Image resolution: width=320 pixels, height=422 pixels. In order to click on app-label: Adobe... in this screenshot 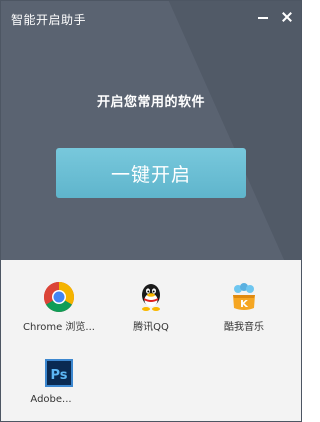, I will do `click(51, 399)`.